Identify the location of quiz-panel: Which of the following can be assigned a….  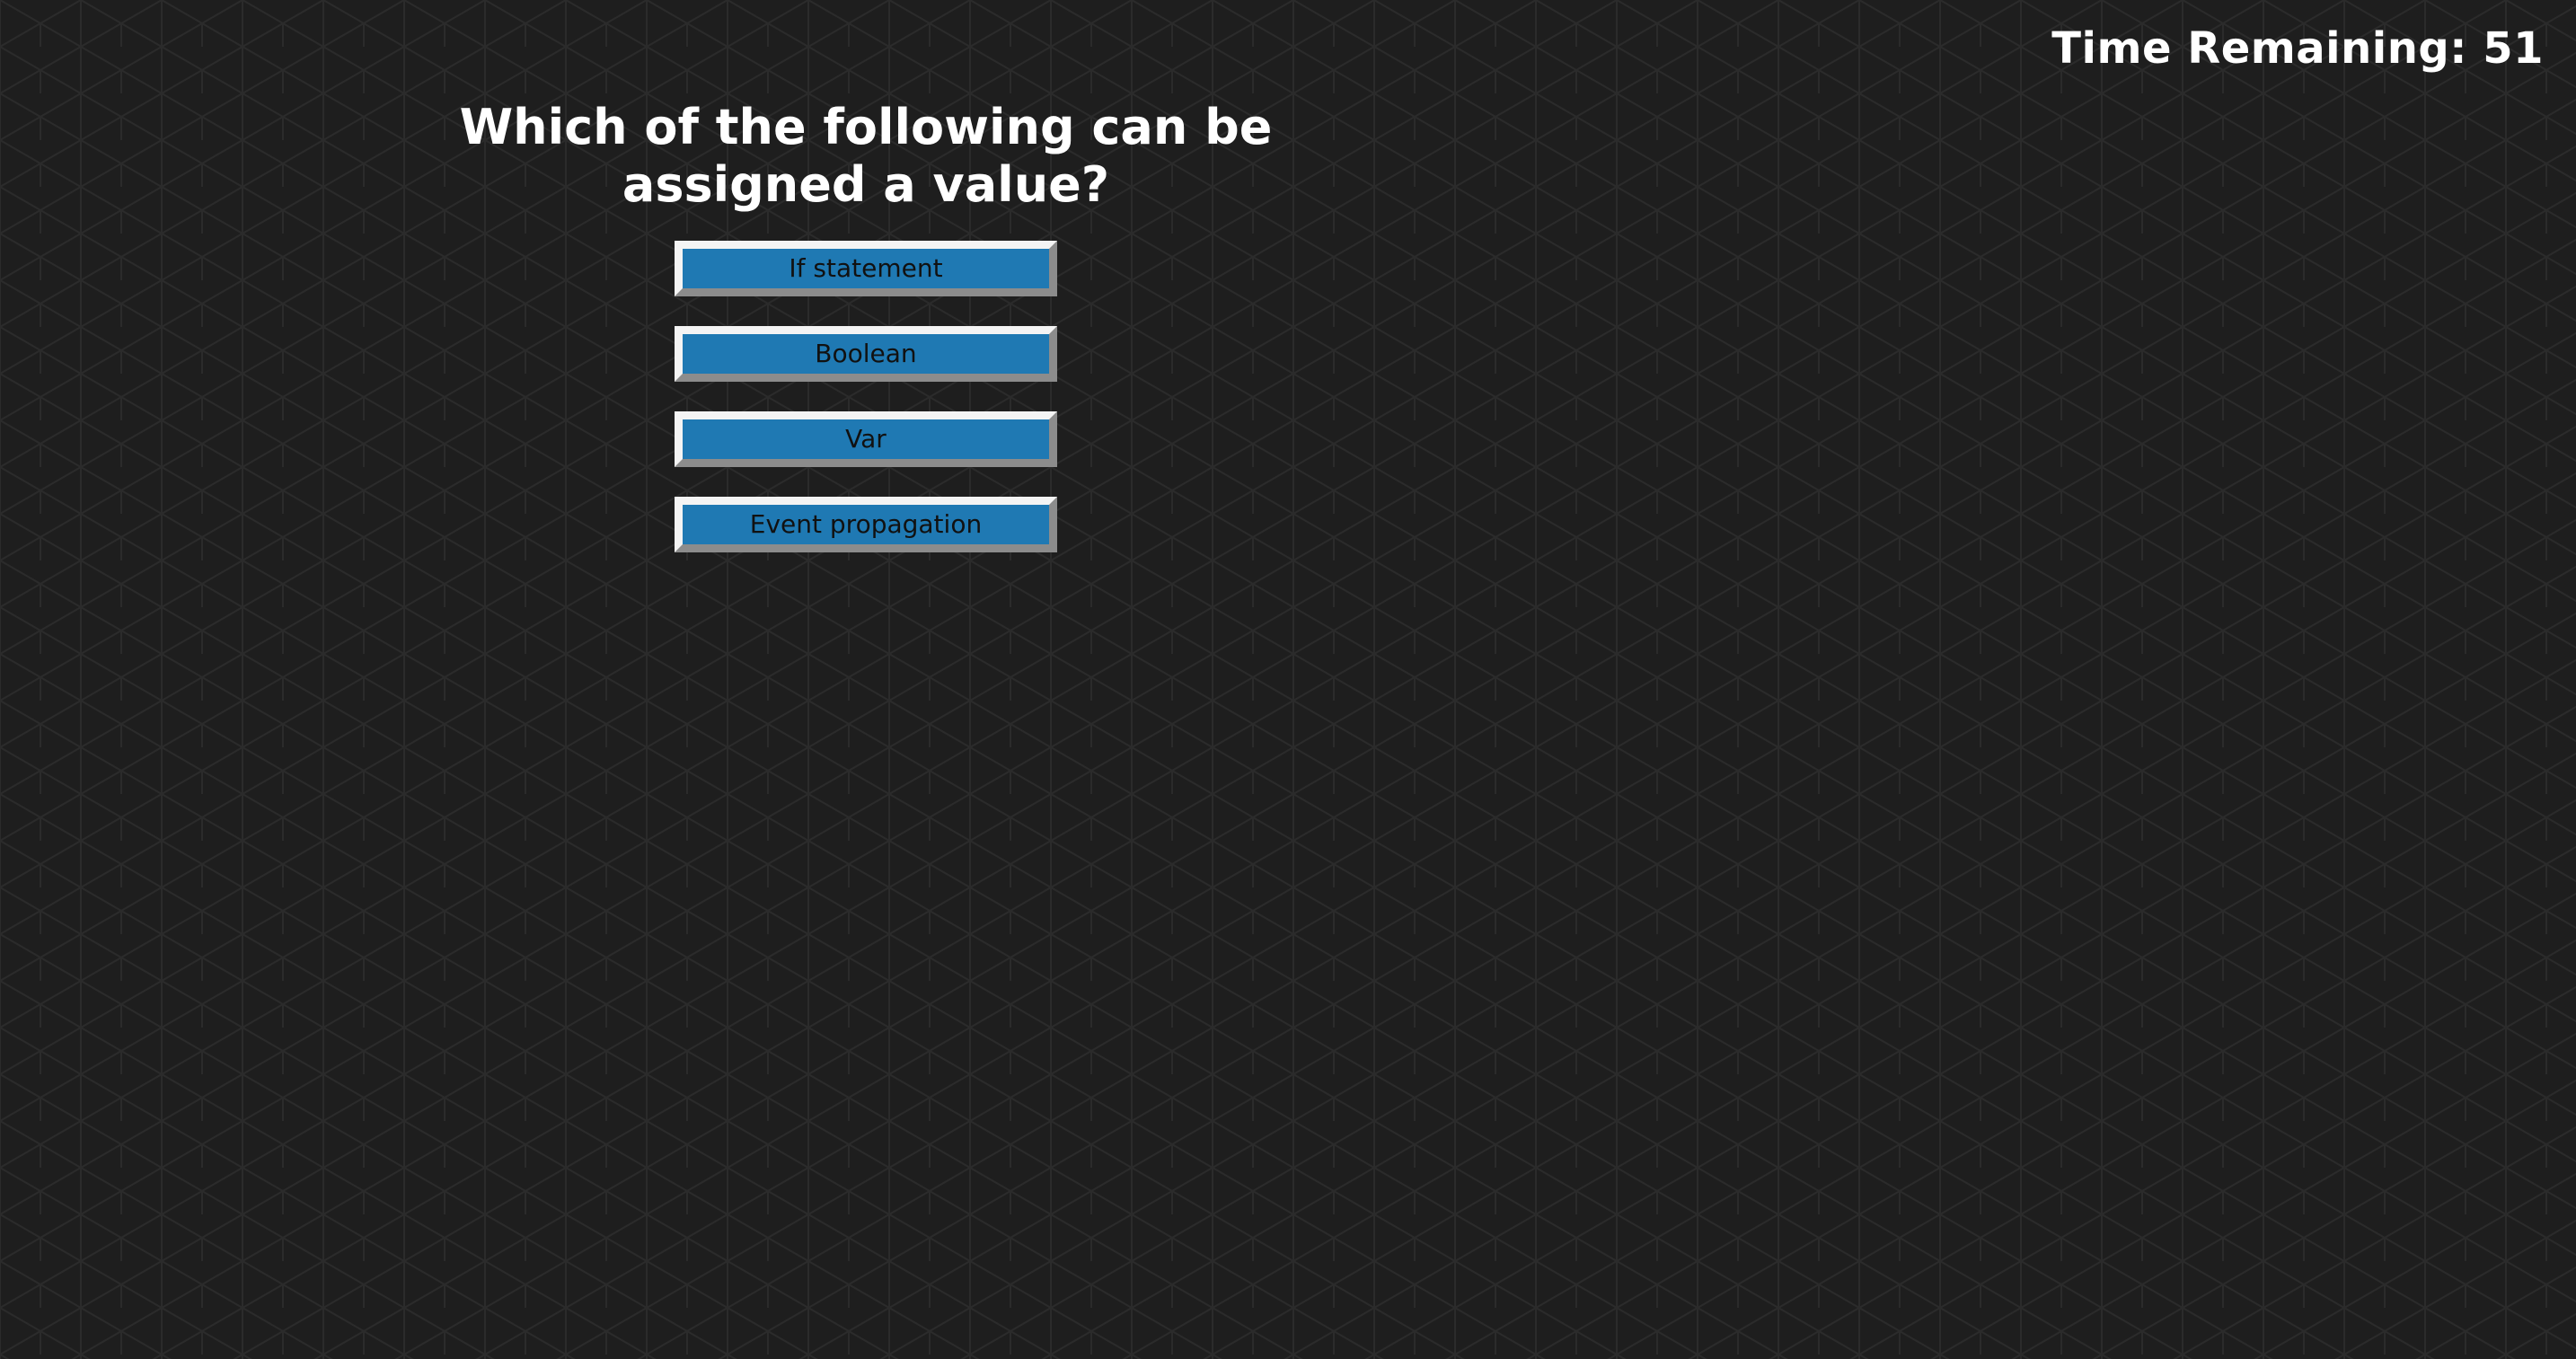
(866, 341).